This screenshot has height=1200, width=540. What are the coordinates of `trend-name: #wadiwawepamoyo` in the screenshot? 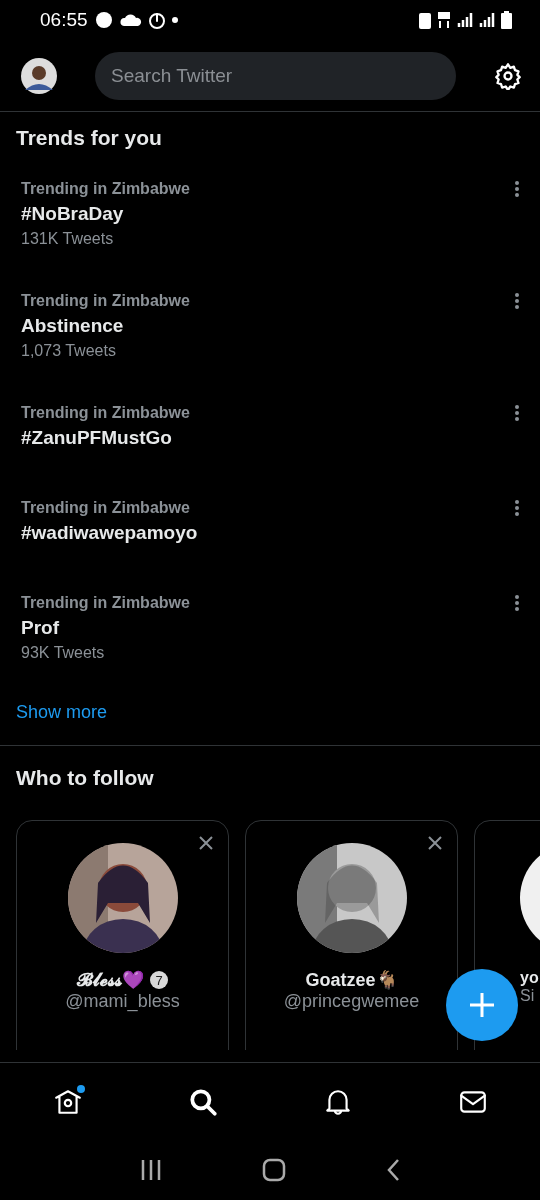 It's located at (267, 533).